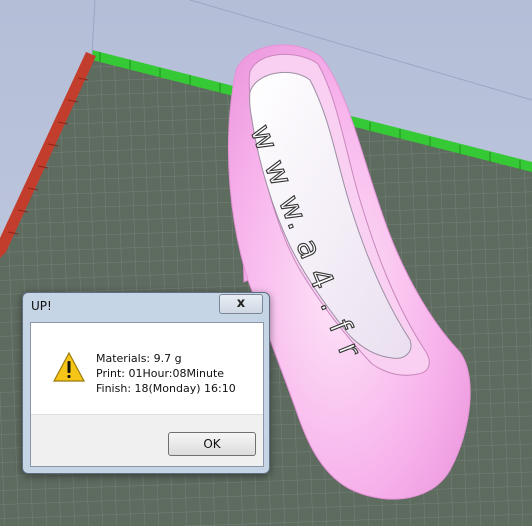 This screenshot has width=532, height=530. What do you see at coordinates (139, 358) in the screenshot?
I see `materials-line: Materials: 9.7 g` at bounding box center [139, 358].